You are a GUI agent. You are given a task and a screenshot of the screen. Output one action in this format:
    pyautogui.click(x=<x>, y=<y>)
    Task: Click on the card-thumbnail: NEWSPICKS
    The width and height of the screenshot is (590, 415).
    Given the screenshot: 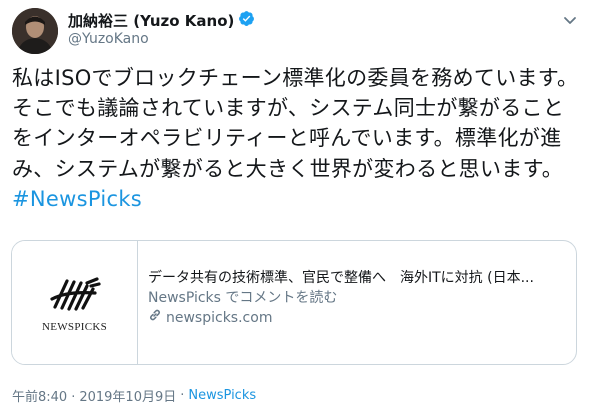 What is the action you would take?
    pyautogui.click(x=75, y=302)
    